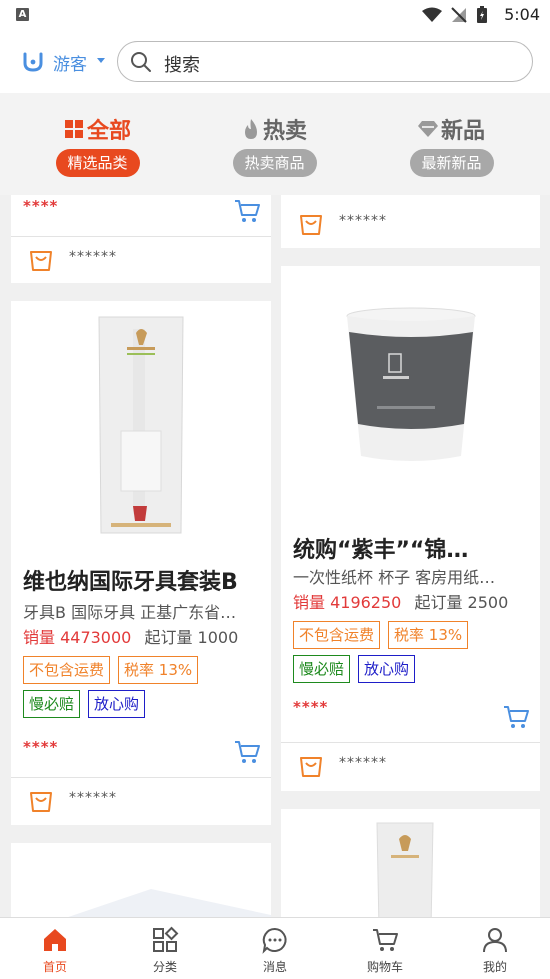 The height and width of the screenshot is (979, 550). I want to click on tab-all-label: 全部, so click(108, 131).